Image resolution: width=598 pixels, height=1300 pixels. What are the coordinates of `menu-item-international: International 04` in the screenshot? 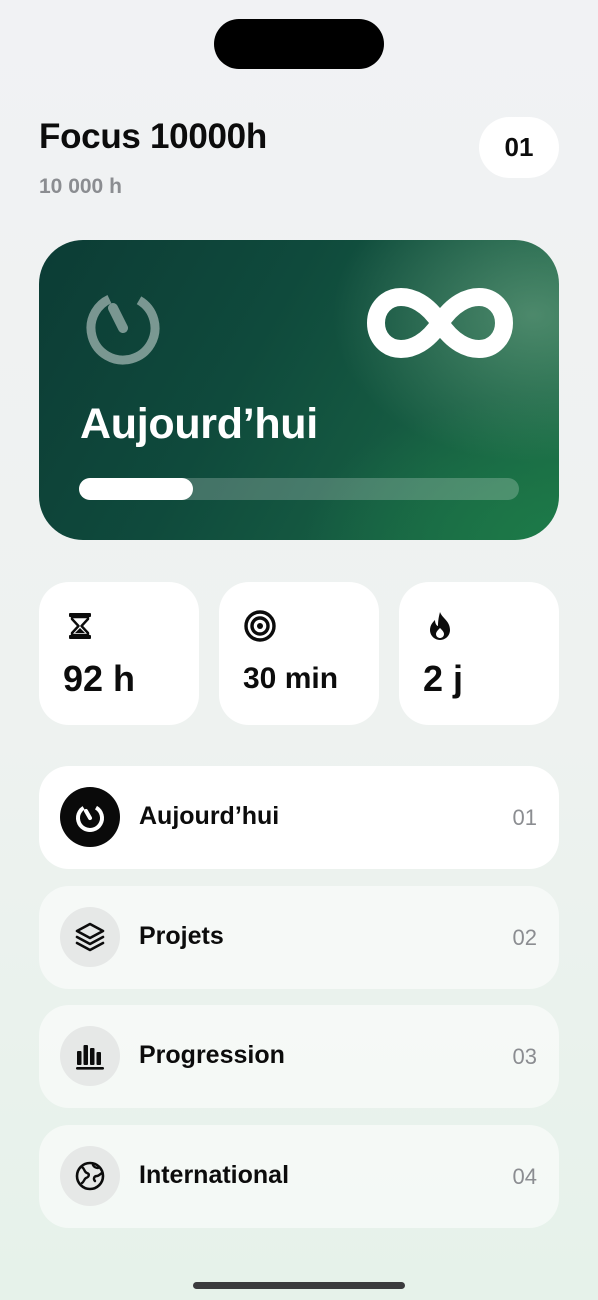 It's located at (299, 1176).